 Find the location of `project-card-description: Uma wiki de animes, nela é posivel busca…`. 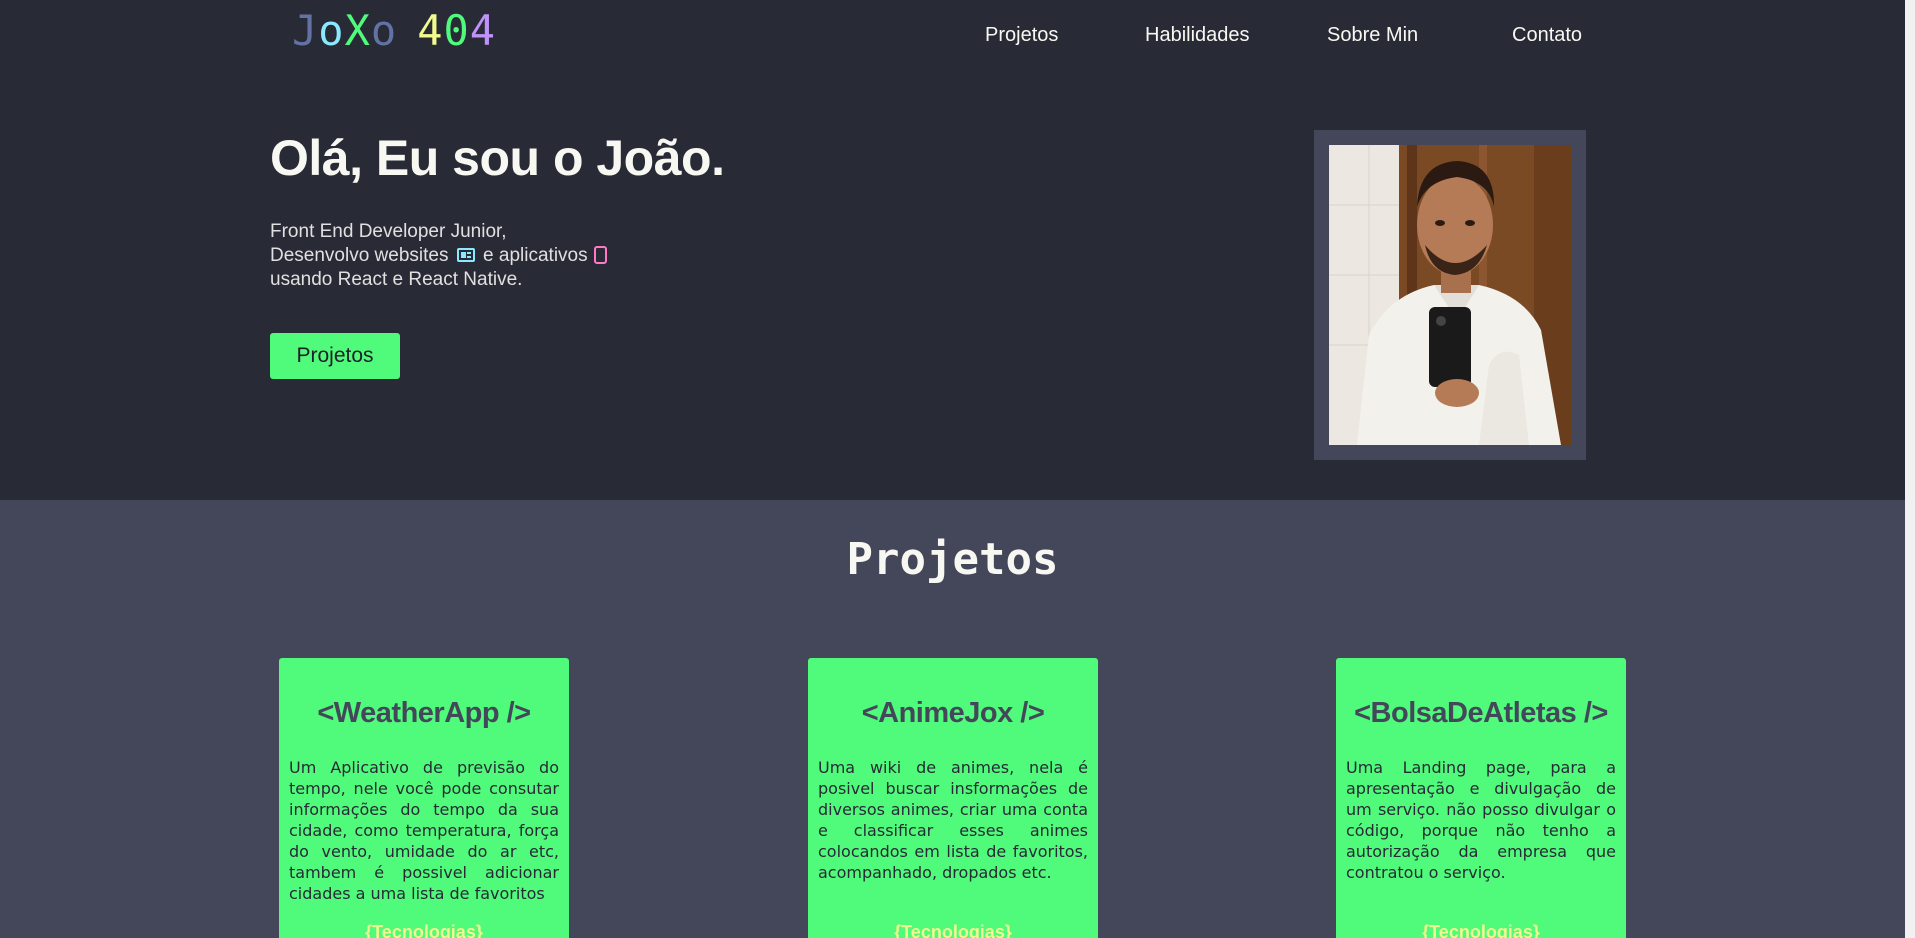

project-card-description: Uma wiki de animes, nela é posivel busca… is located at coordinates (953, 820).